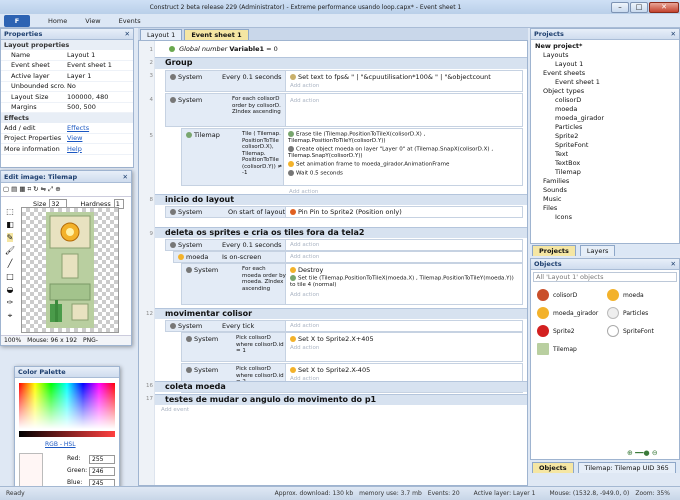  What do you see at coordinates (332, 339) in the screenshot?
I see `event-action: Set X to Sprite2.X+405` at bounding box center [332, 339].